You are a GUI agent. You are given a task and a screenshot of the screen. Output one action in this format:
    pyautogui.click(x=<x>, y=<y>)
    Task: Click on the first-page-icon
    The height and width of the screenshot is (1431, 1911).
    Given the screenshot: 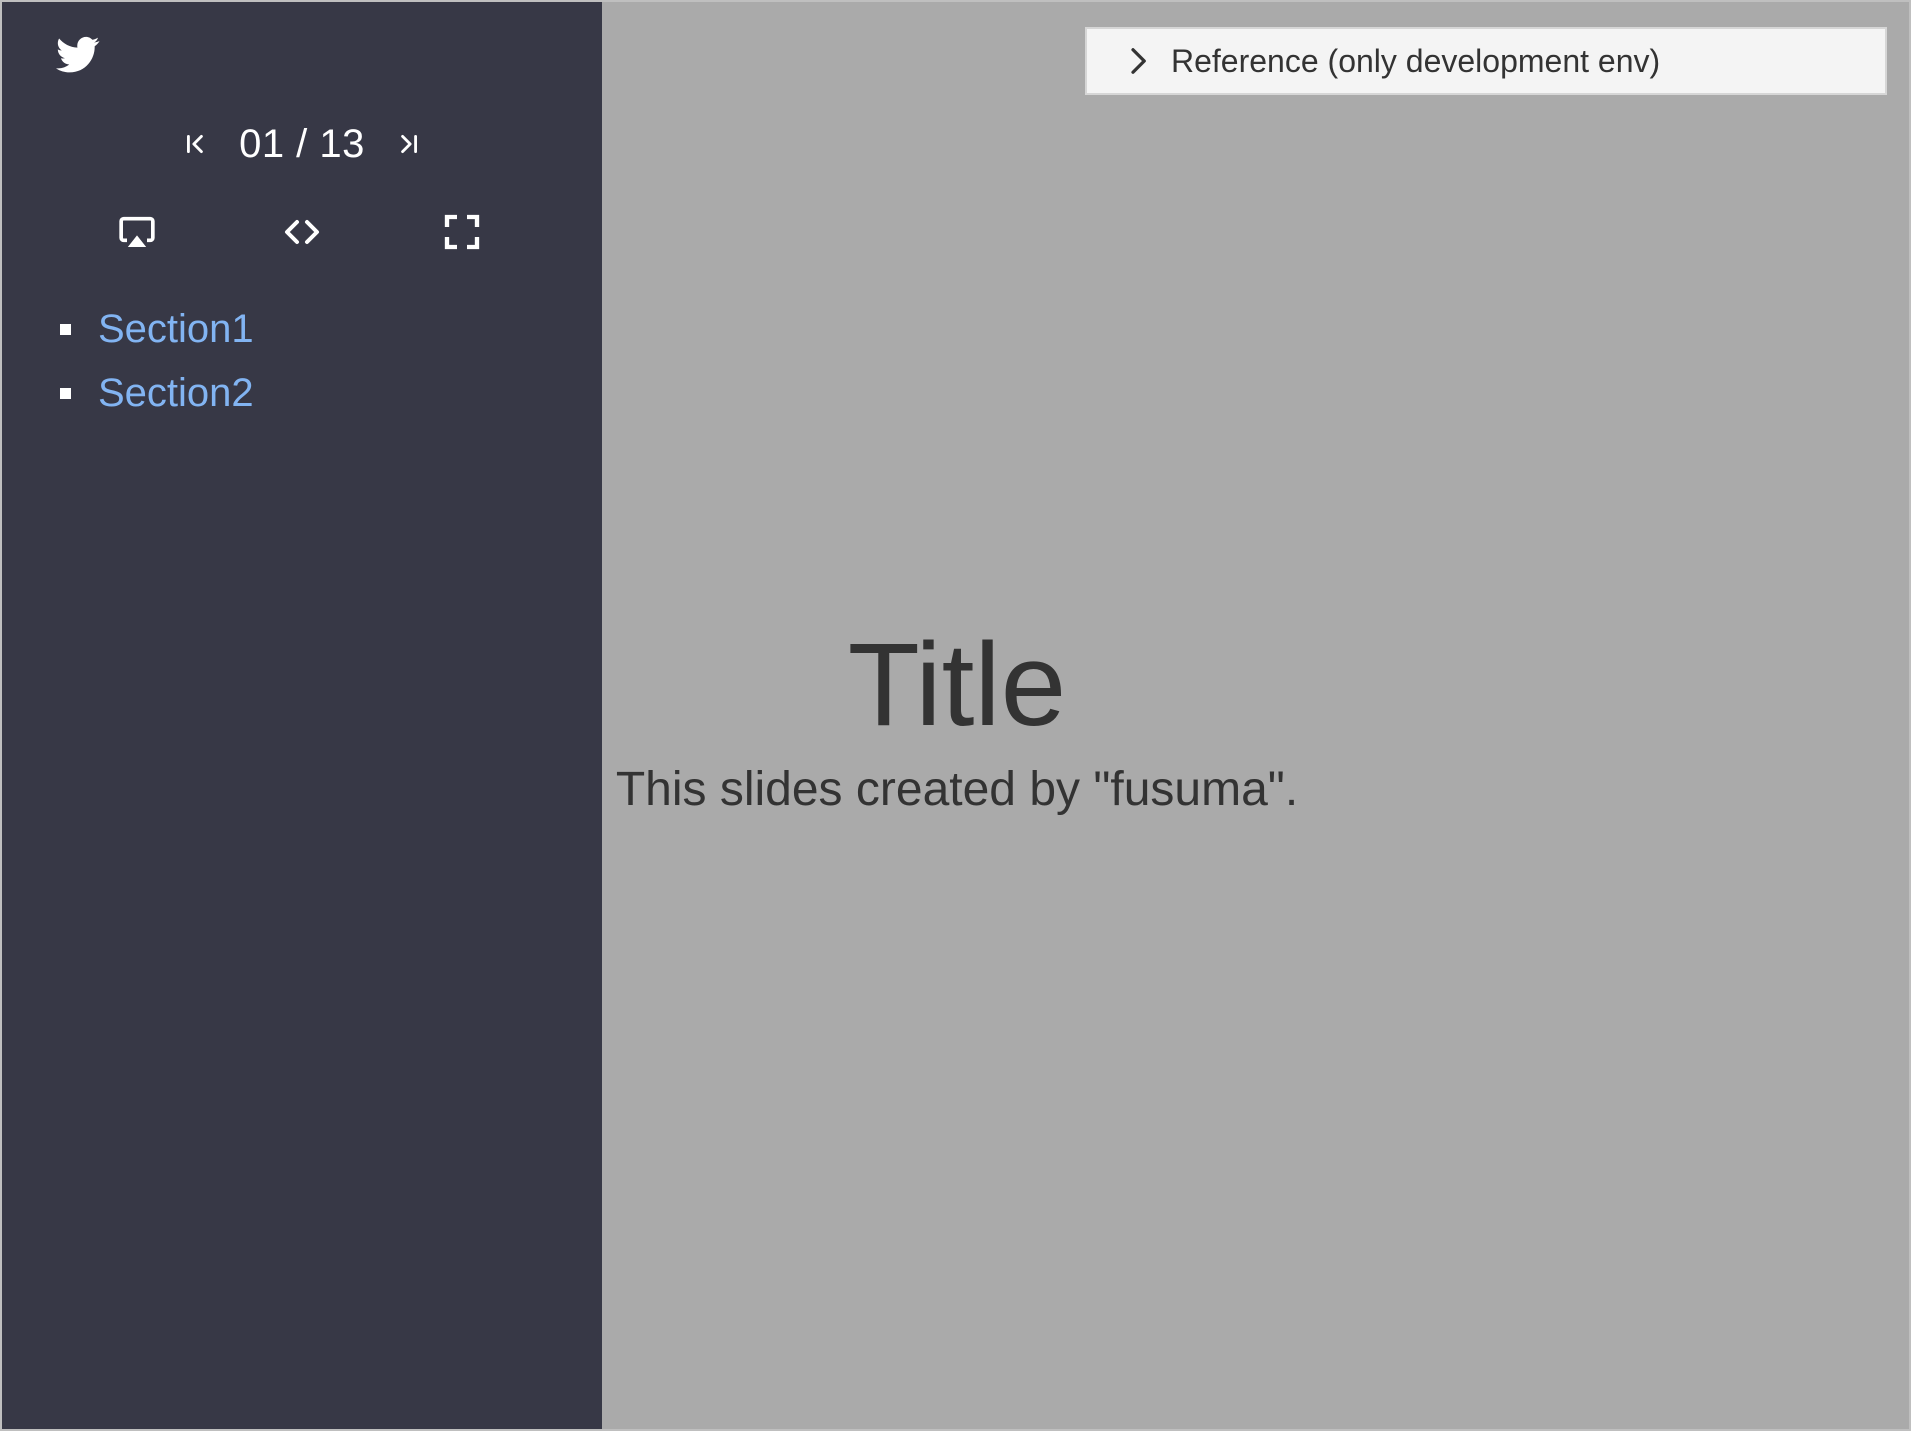 What is the action you would take?
    pyautogui.click(x=195, y=144)
    